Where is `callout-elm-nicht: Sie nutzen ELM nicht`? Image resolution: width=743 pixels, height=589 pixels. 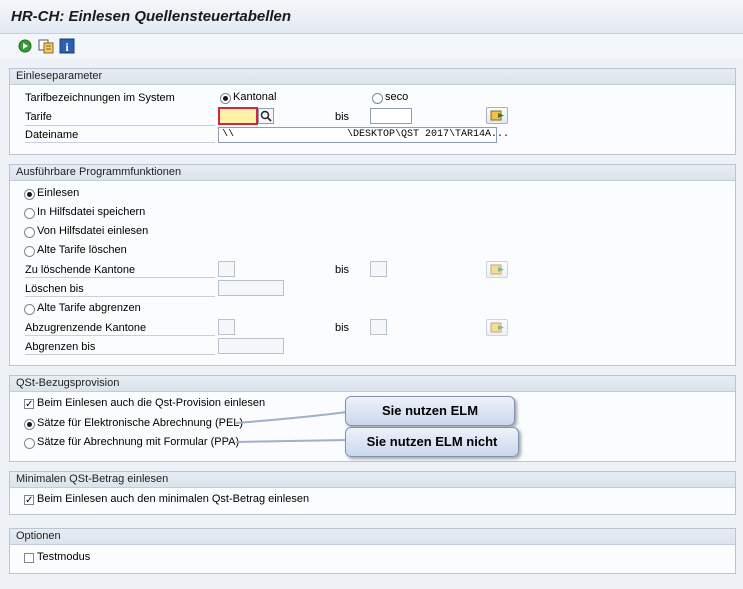 callout-elm-nicht: Sie nutzen ELM nicht is located at coordinates (432, 442).